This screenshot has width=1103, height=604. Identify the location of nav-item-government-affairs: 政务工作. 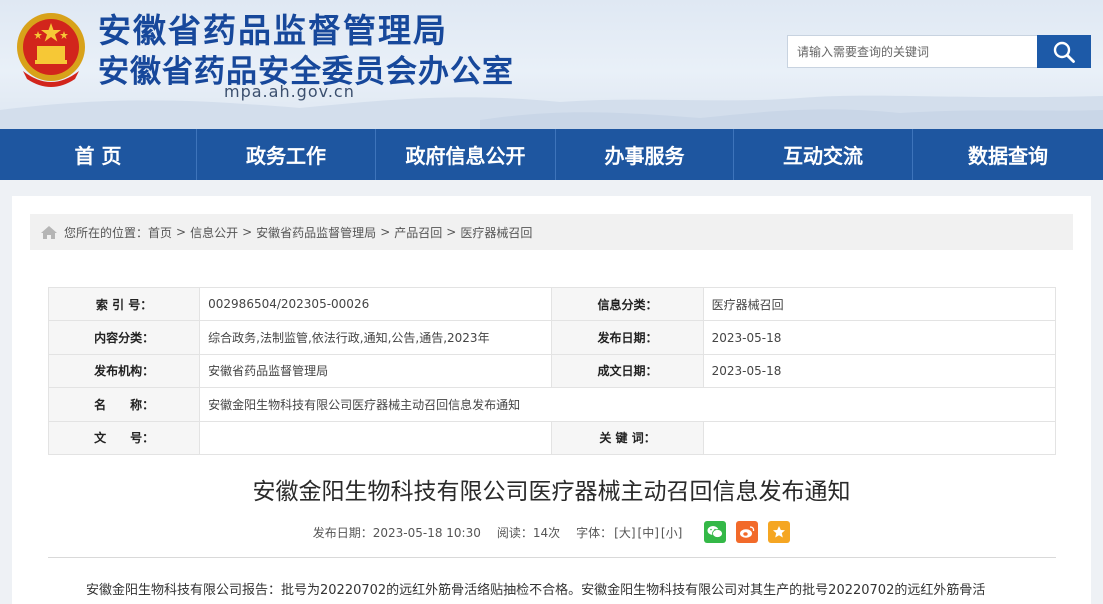
(285, 154).